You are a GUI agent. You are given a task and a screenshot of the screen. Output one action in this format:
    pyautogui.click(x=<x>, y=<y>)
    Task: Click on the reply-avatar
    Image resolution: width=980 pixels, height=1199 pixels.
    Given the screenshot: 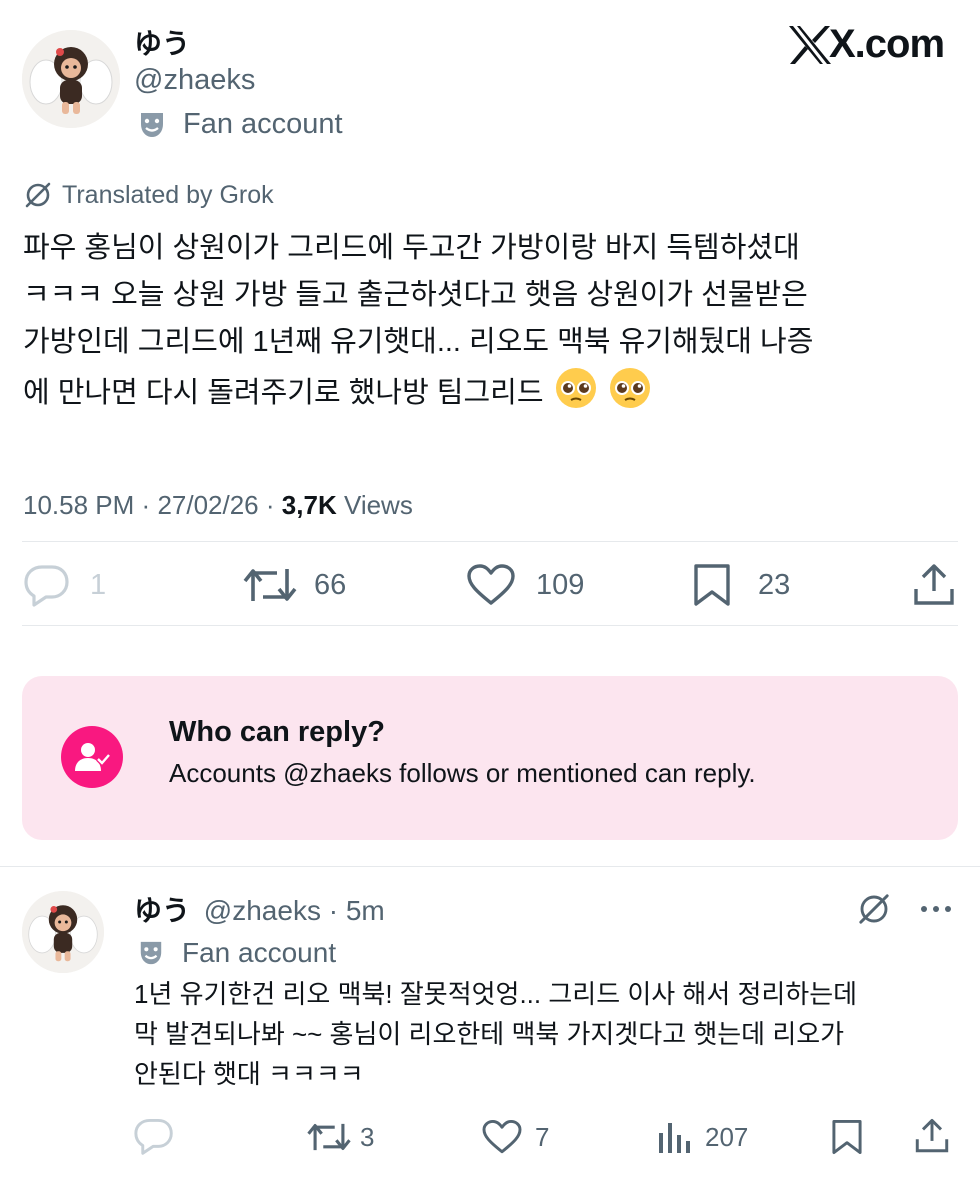 What is the action you would take?
    pyautogui.click(x=63, y=932)
    